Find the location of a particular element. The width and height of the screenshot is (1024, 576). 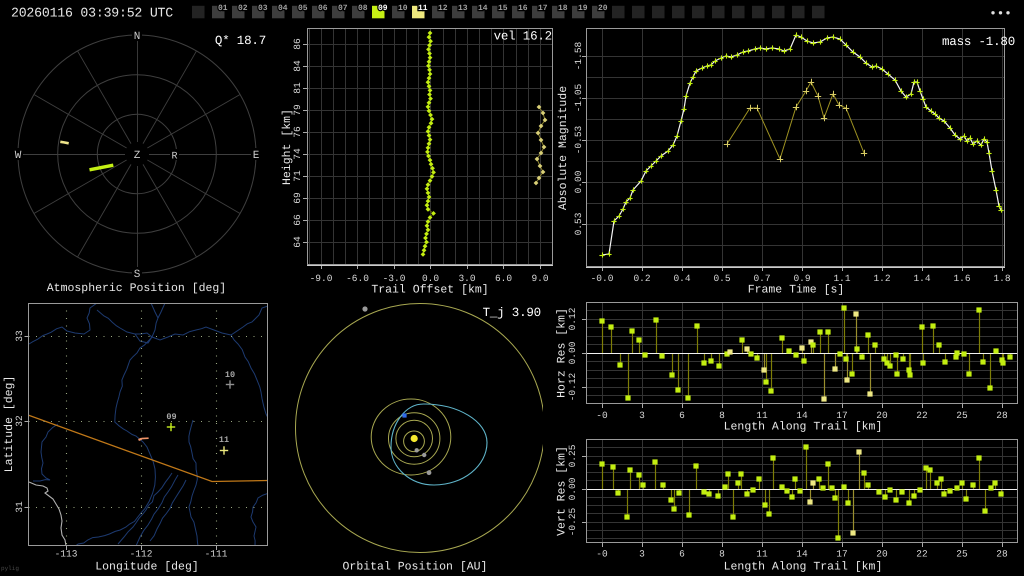

svg-text: Q* 18.7 is located at coordinates (240, 41).